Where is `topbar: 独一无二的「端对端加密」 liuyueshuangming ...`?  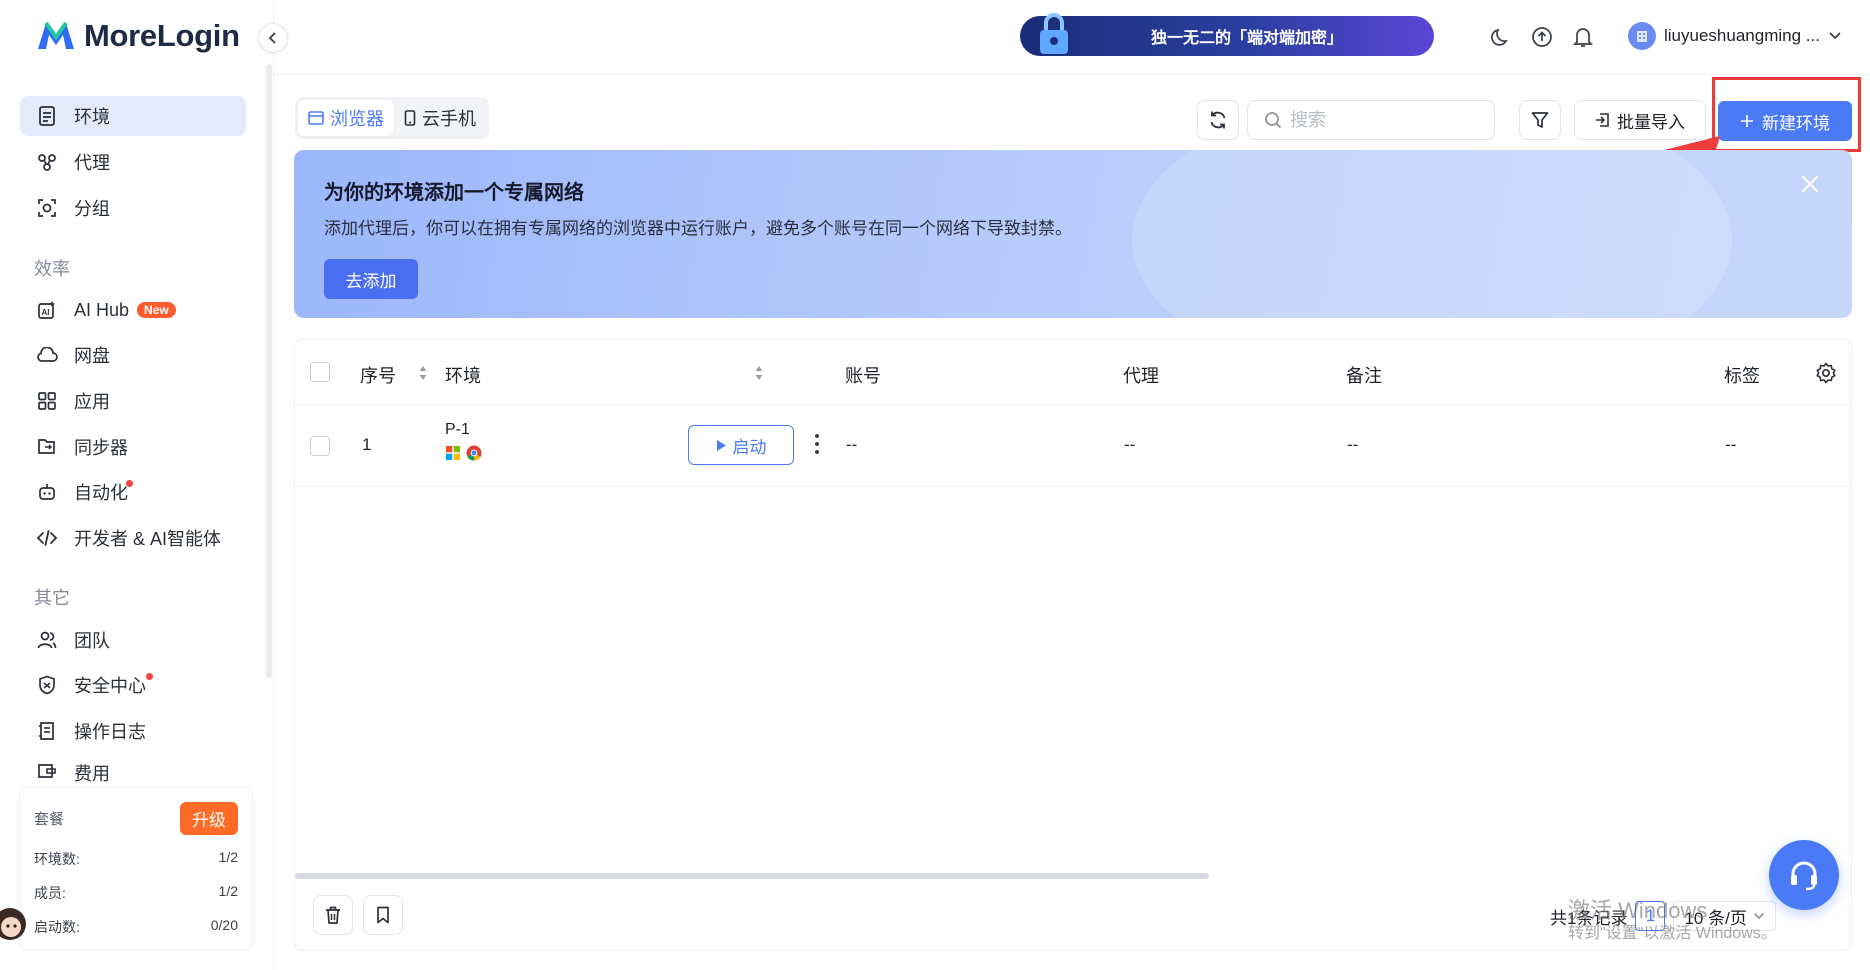 topbar: 独一无二的「端对端加密」 liuyueshuangming ... is located at coordinates (1072, 37).